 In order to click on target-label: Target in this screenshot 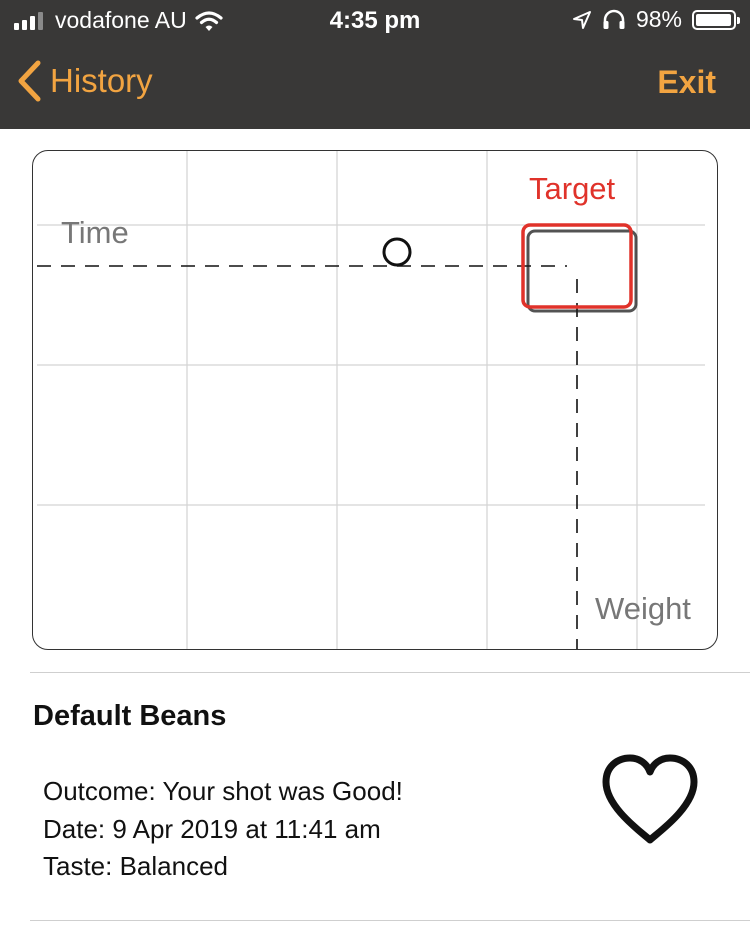, I will do `click(572, 188)`.